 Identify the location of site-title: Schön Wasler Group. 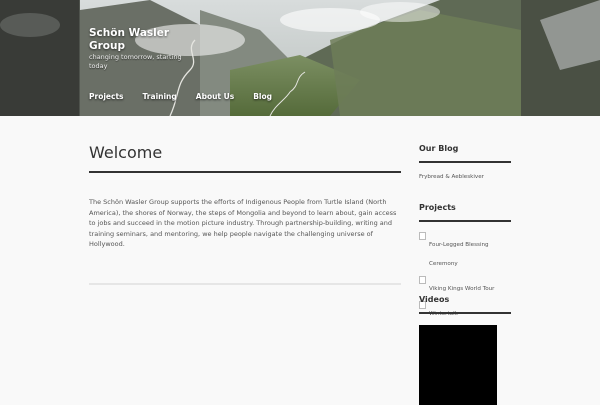
(144, 40).